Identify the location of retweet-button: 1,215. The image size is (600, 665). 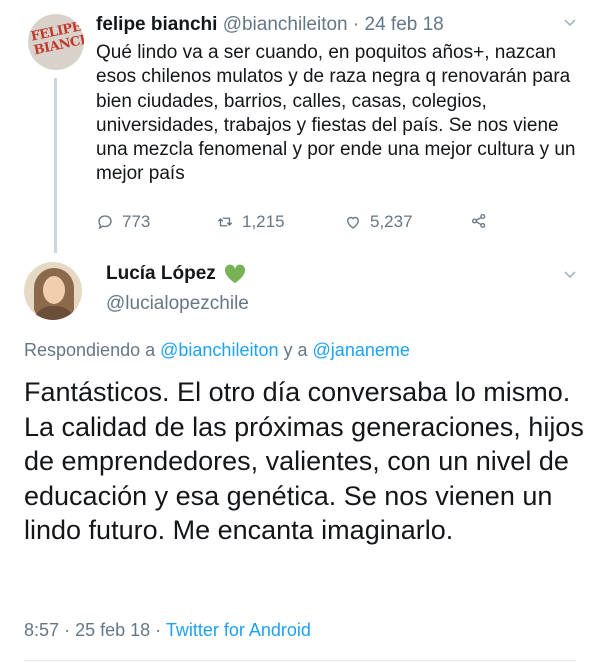
(250, 222).